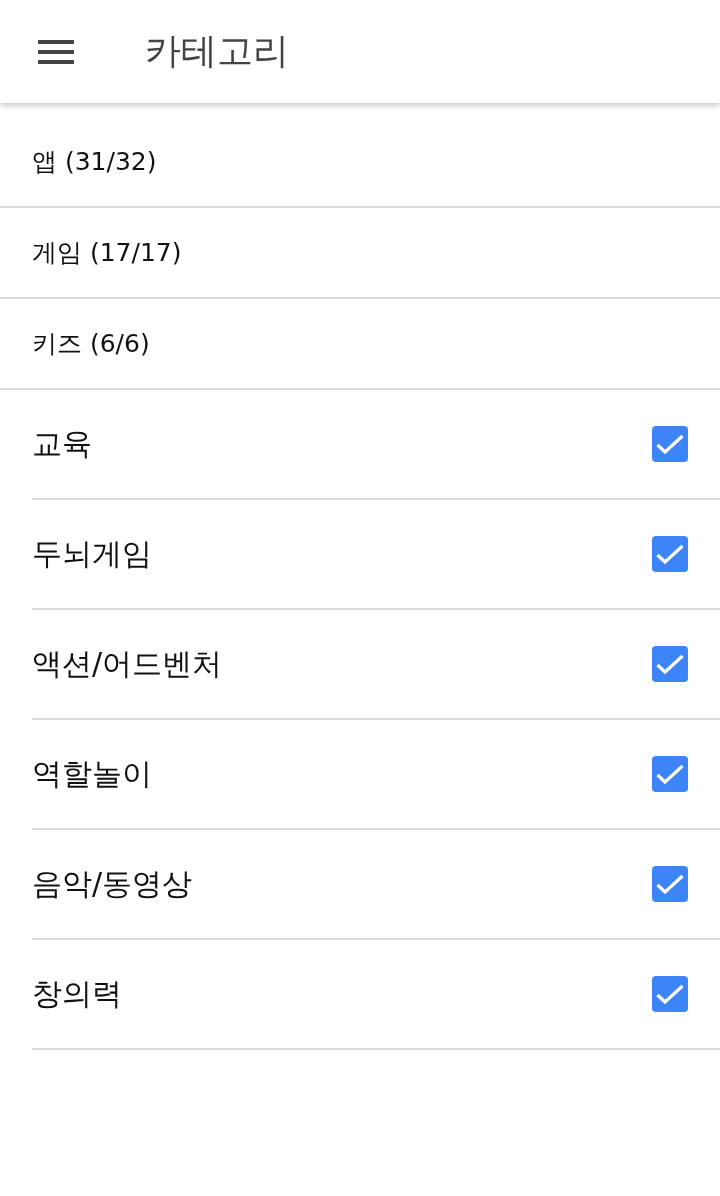 The image size is (720, 1196). What do you see at coordinates (62, 443) in the screenshot?
I see `category-label: 교육` at bounding box center [62, 443].